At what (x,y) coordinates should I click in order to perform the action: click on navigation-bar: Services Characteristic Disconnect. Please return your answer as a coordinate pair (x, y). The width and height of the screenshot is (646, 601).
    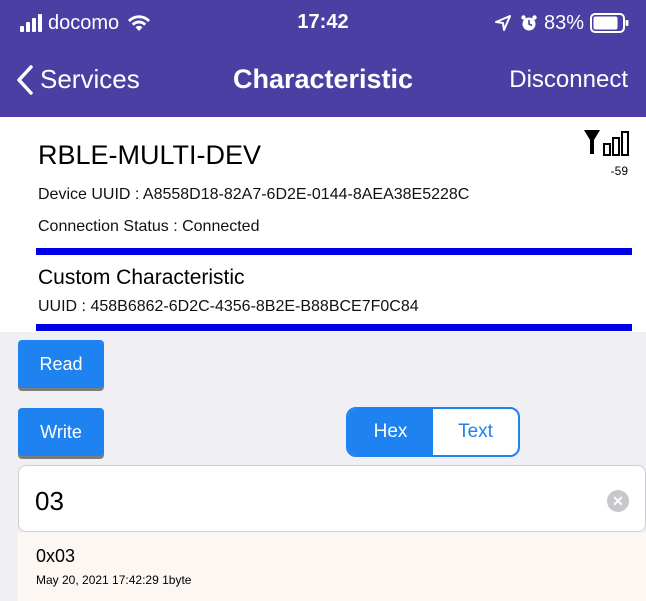
    Looking at the image, I should click on (323, 80).